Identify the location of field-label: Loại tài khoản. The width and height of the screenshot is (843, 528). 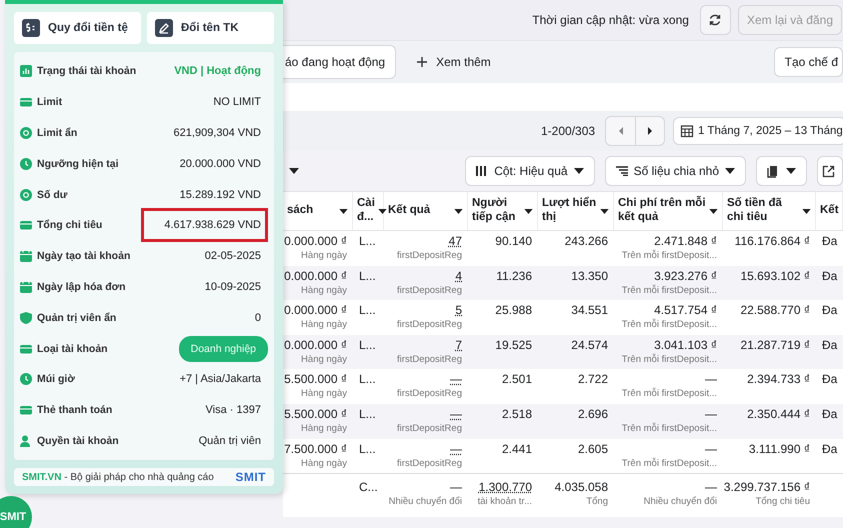
(72, 348).